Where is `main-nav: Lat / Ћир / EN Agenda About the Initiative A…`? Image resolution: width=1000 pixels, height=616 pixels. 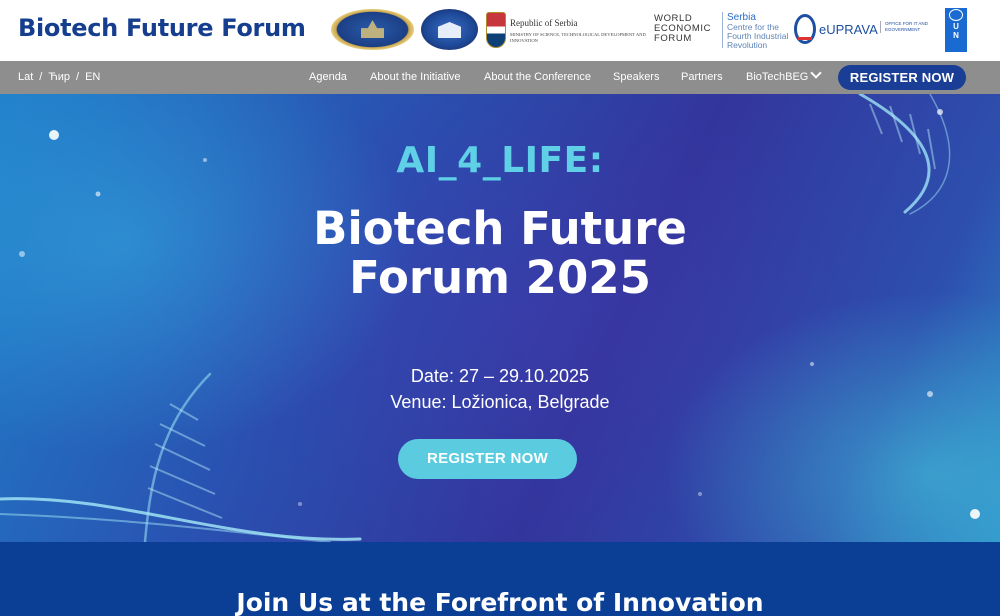 main-nav: Lat / Ћир / EN Agenda About the Initiative A… is located at coordinates (500, 77).